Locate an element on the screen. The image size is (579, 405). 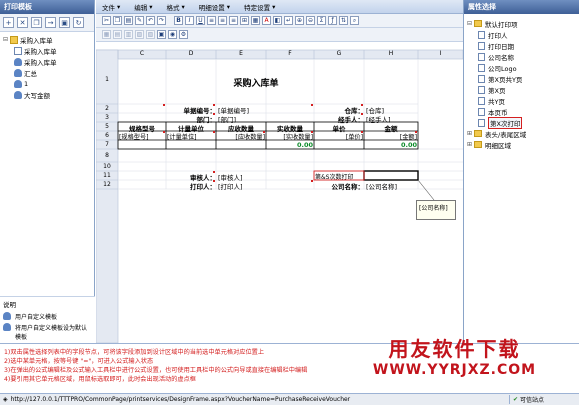
sum-icon: Σ is located at coordinates (321, 20).